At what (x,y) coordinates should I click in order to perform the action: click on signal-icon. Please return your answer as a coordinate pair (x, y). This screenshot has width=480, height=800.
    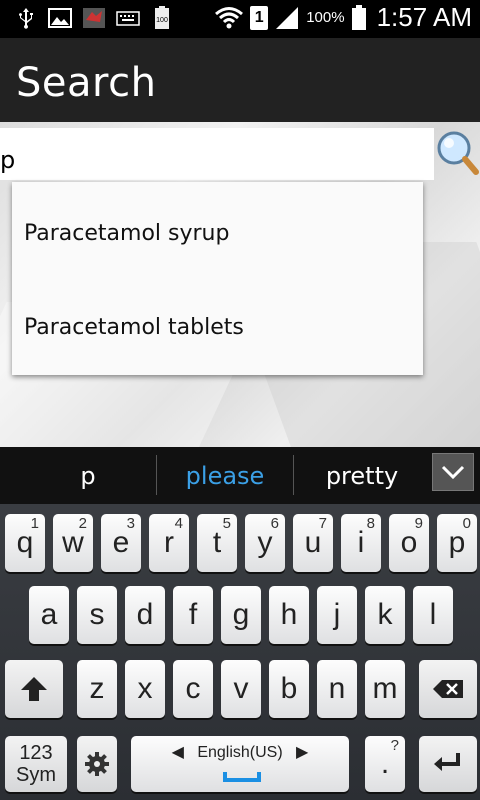
    Looking at the image, I should click on (287, 17).